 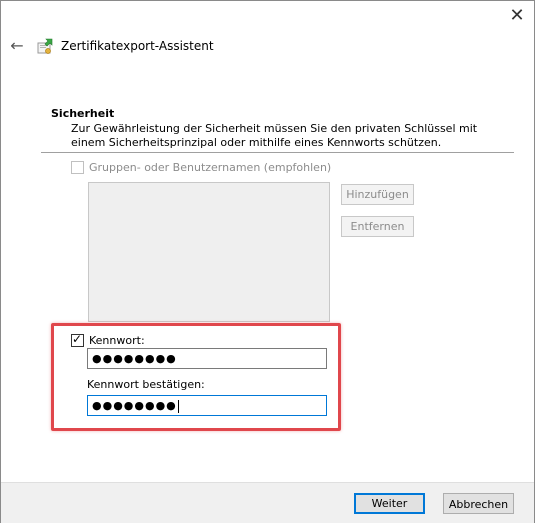 I want to click on back-arrow-icon: ←, so click(x=17, y=46).